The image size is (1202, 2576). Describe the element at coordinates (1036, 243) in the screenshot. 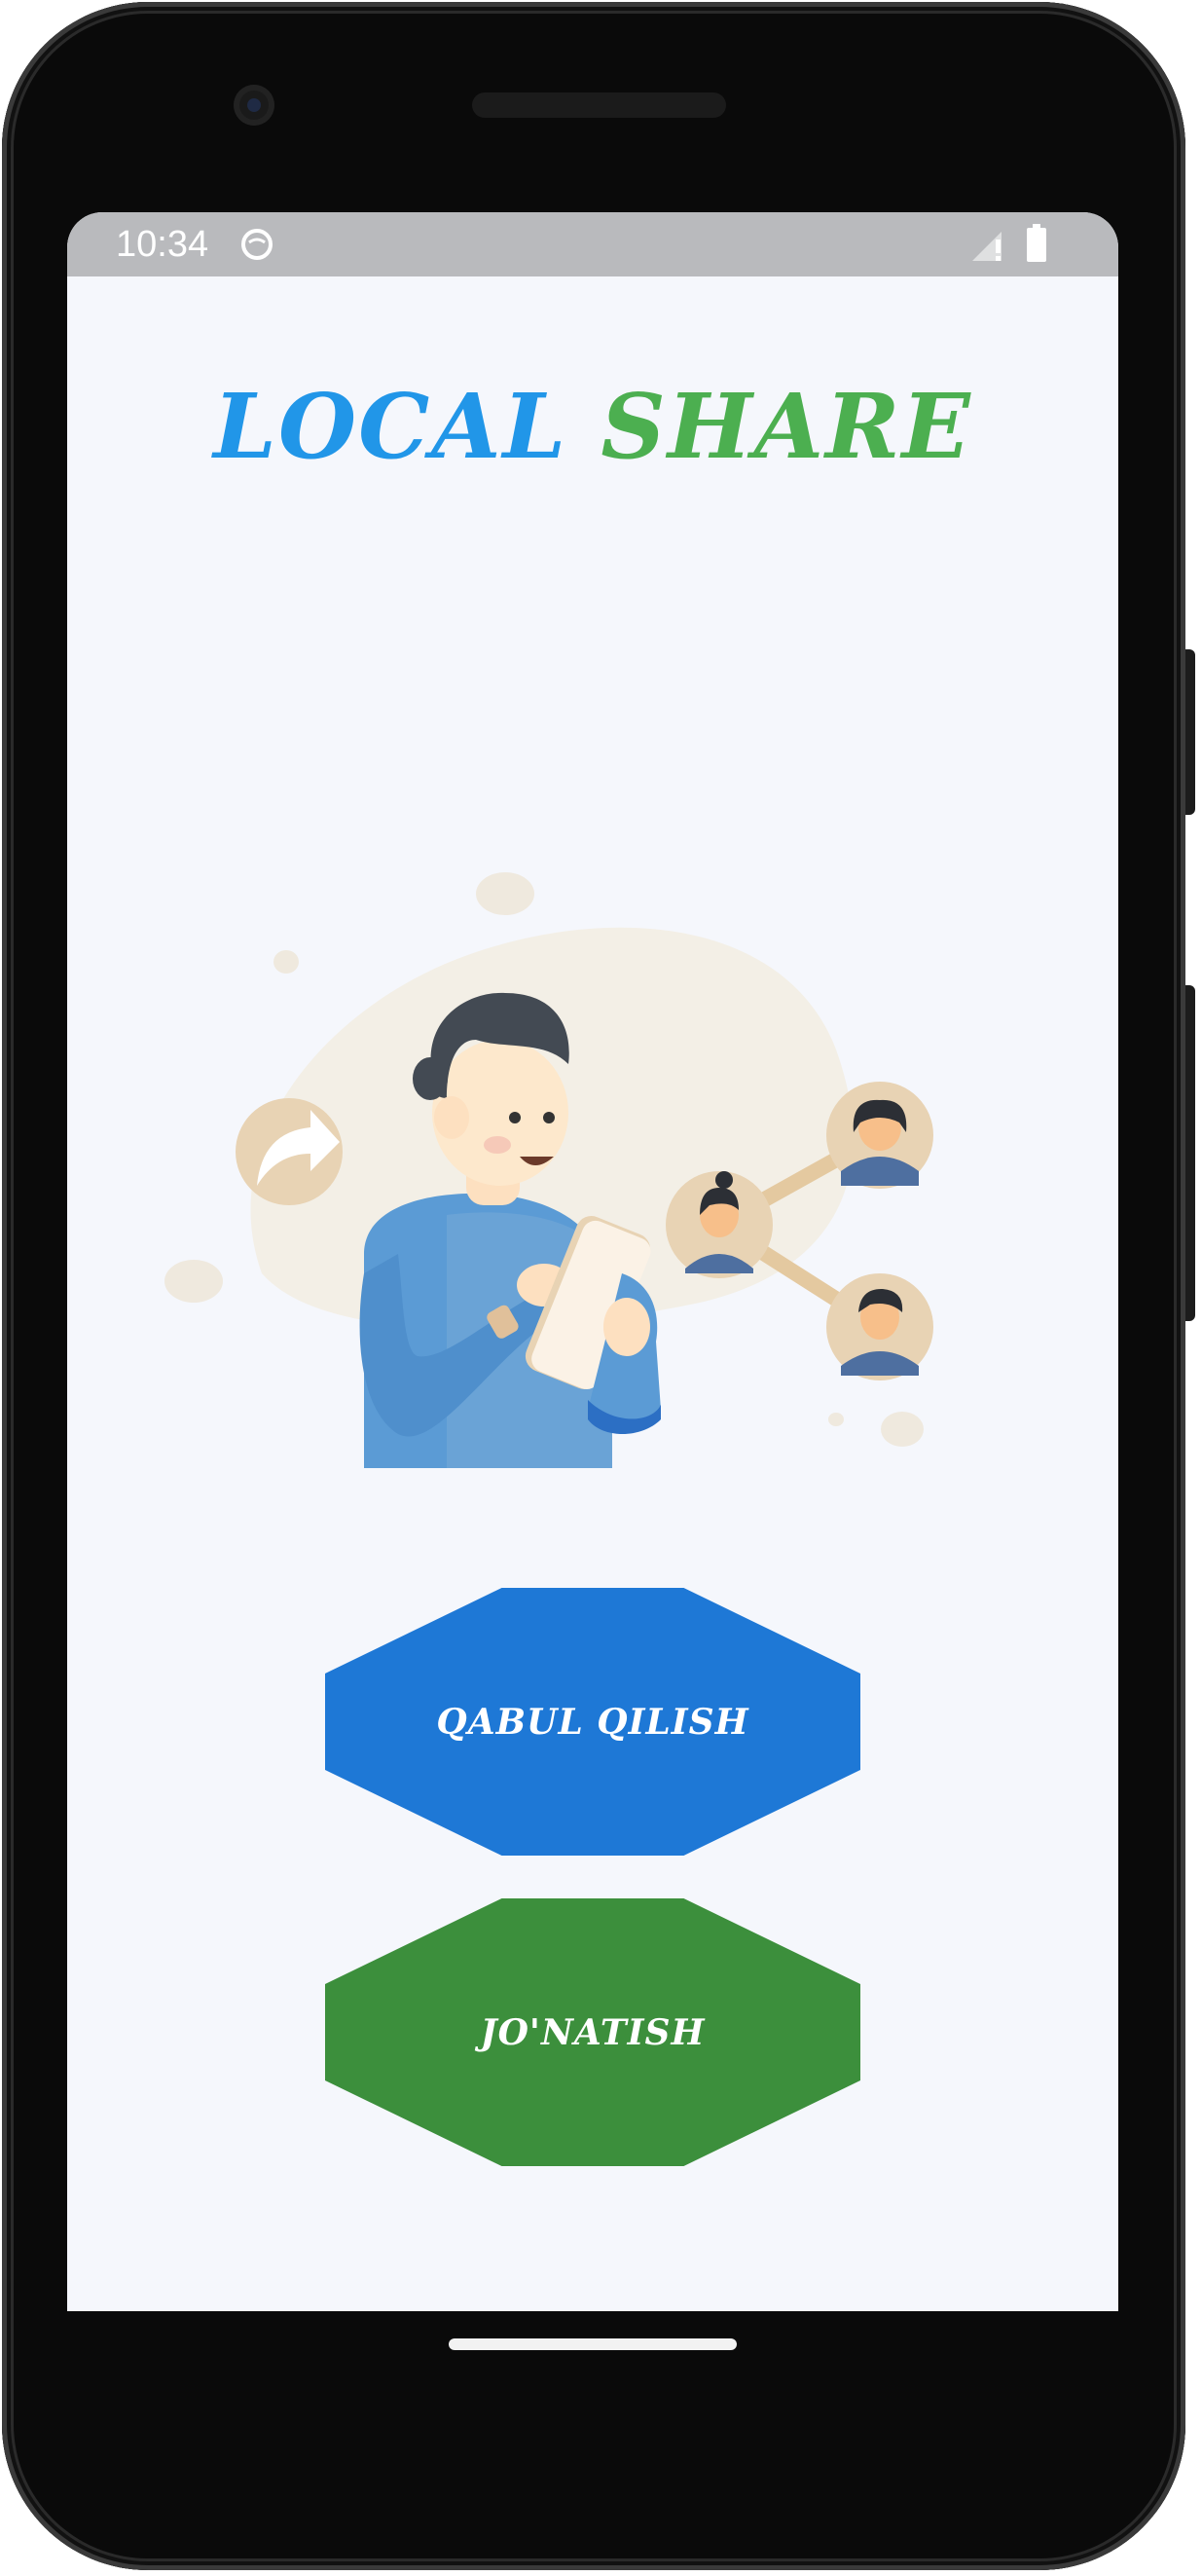

I see `battery-icon` at that location.